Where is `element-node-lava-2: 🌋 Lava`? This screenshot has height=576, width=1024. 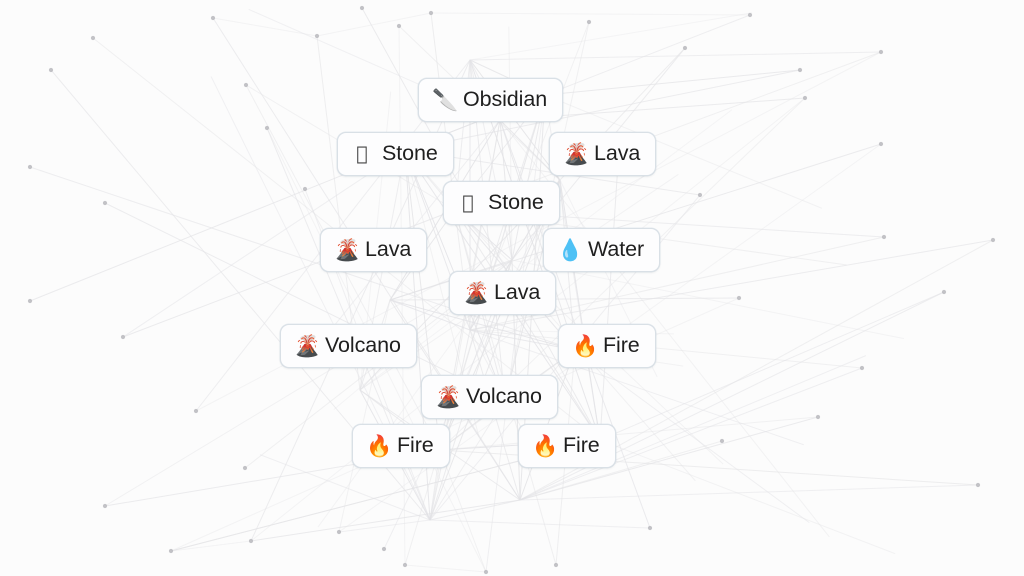
element-node-lava-2: 🌋 Lava is located at coordinates (374, 250).